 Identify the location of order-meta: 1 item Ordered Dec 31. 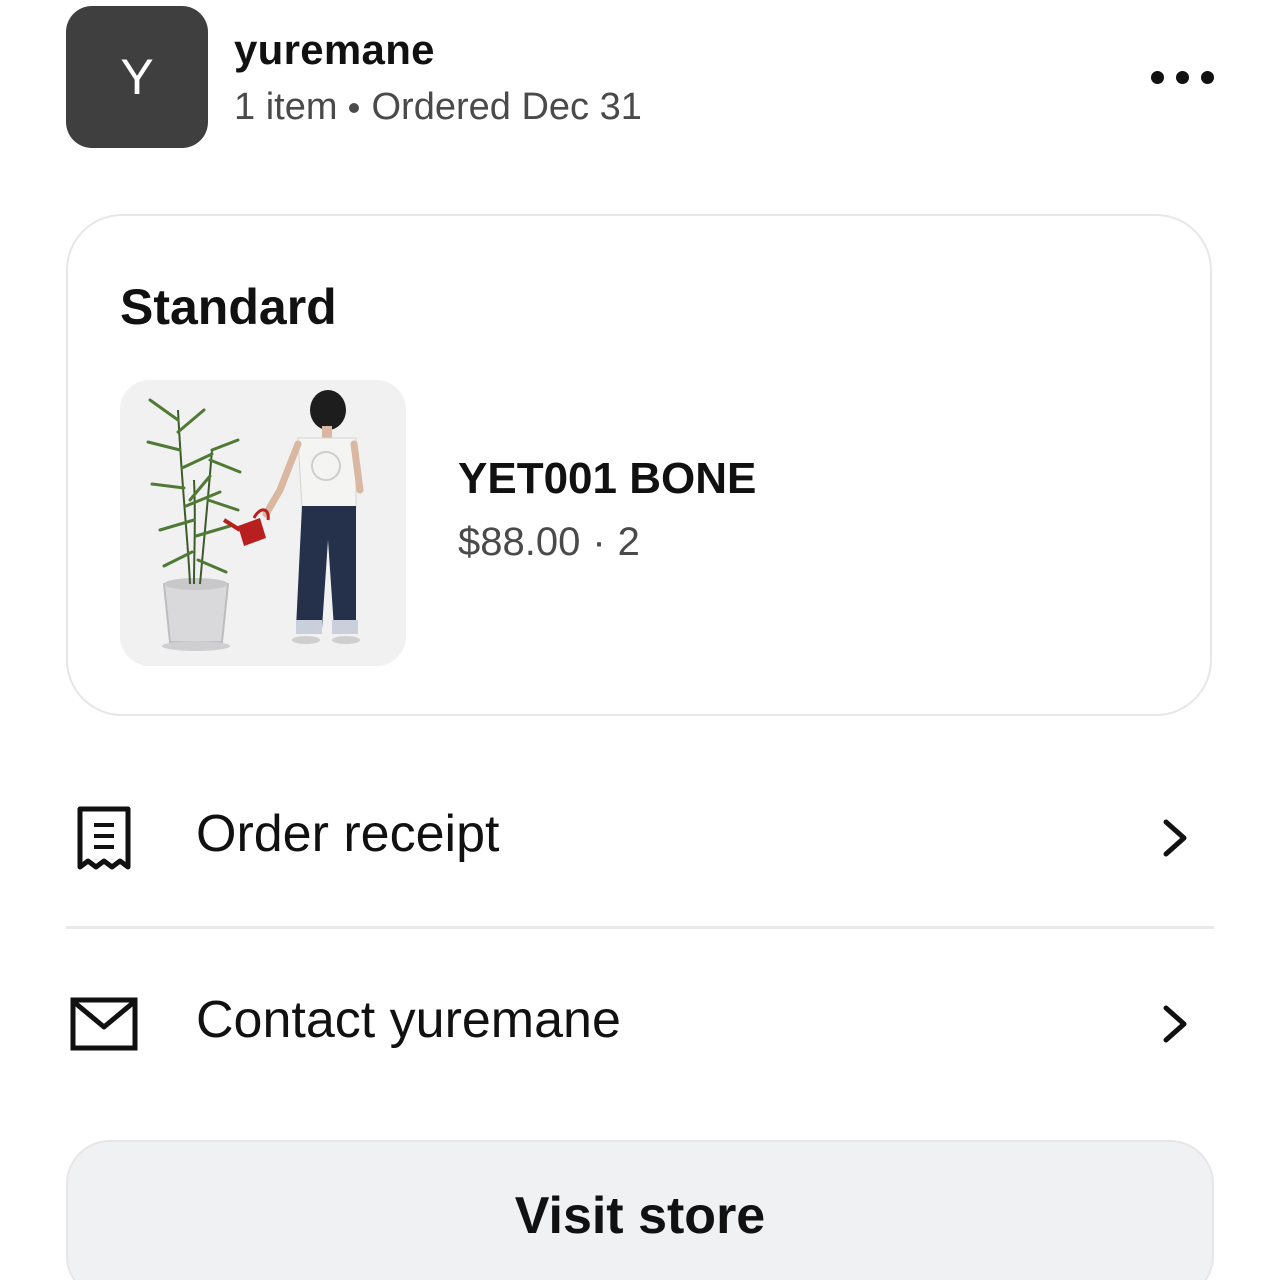
(438, 107).